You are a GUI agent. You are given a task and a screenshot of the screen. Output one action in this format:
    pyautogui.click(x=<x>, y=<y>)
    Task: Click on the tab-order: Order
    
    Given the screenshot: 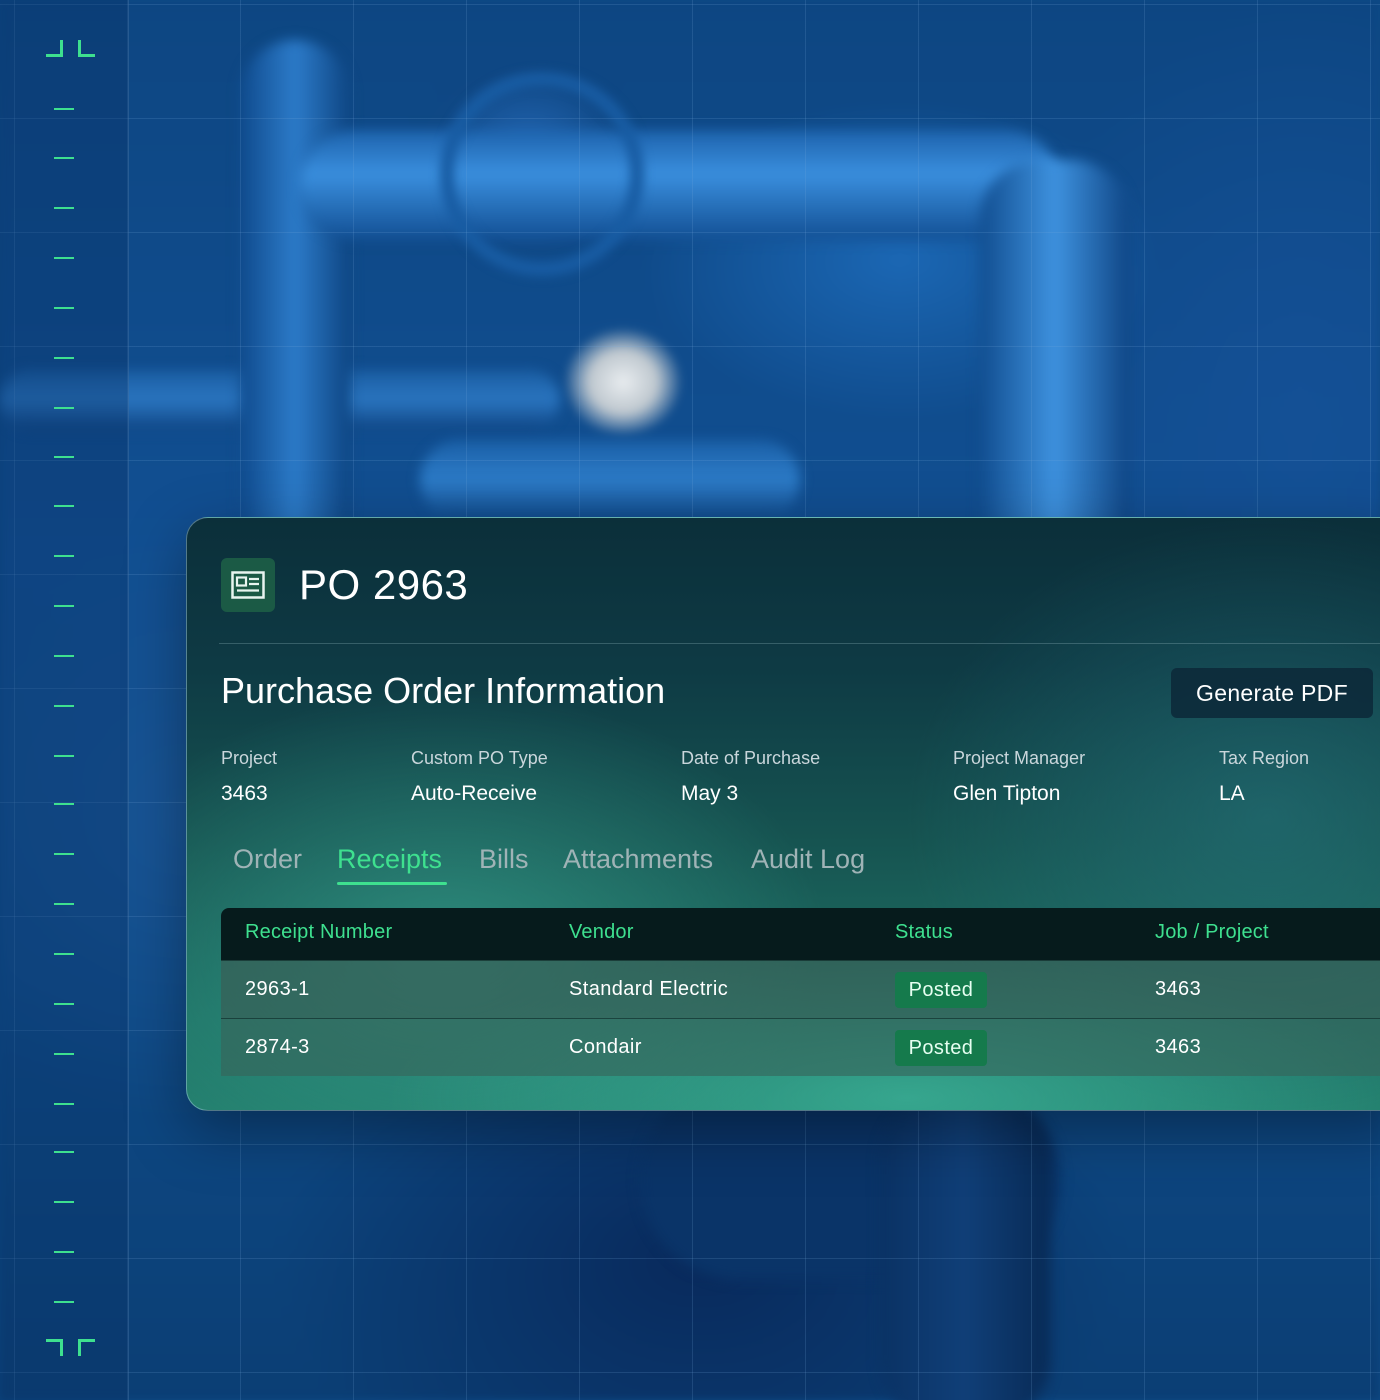 What is the action you would take?
    pyautogui.click(x=267, y=859)
    